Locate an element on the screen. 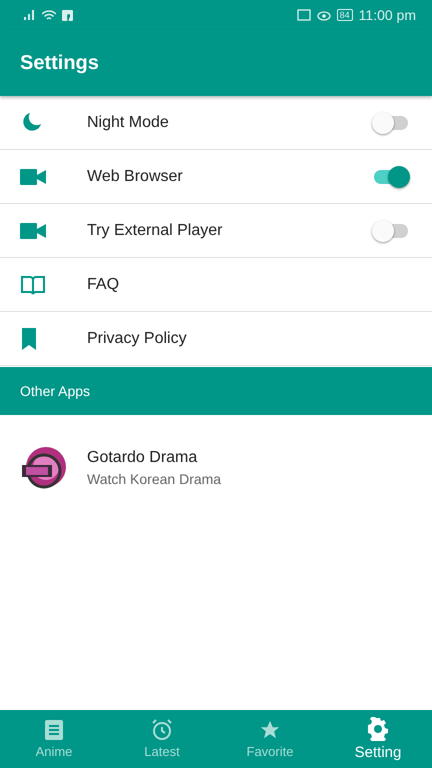 The width and height of the screenshot is (432, 768). app-description: Watch Korean Drama is located at coordinates (154, 479).